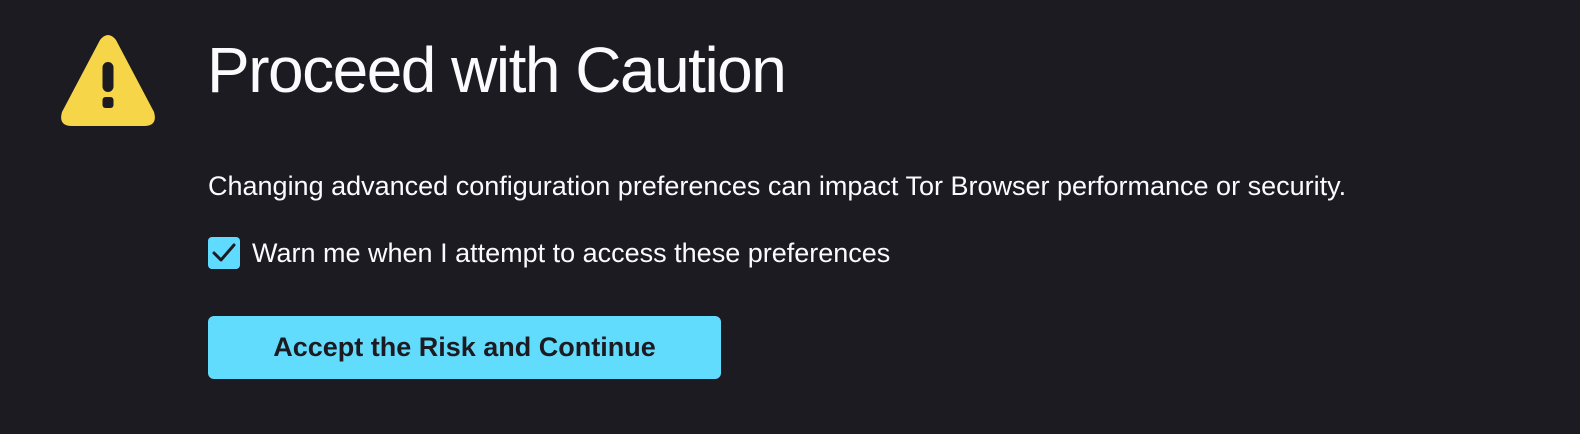 The image size is (1580, 434). I want to click on checkmark-icon, so click(224, 252).